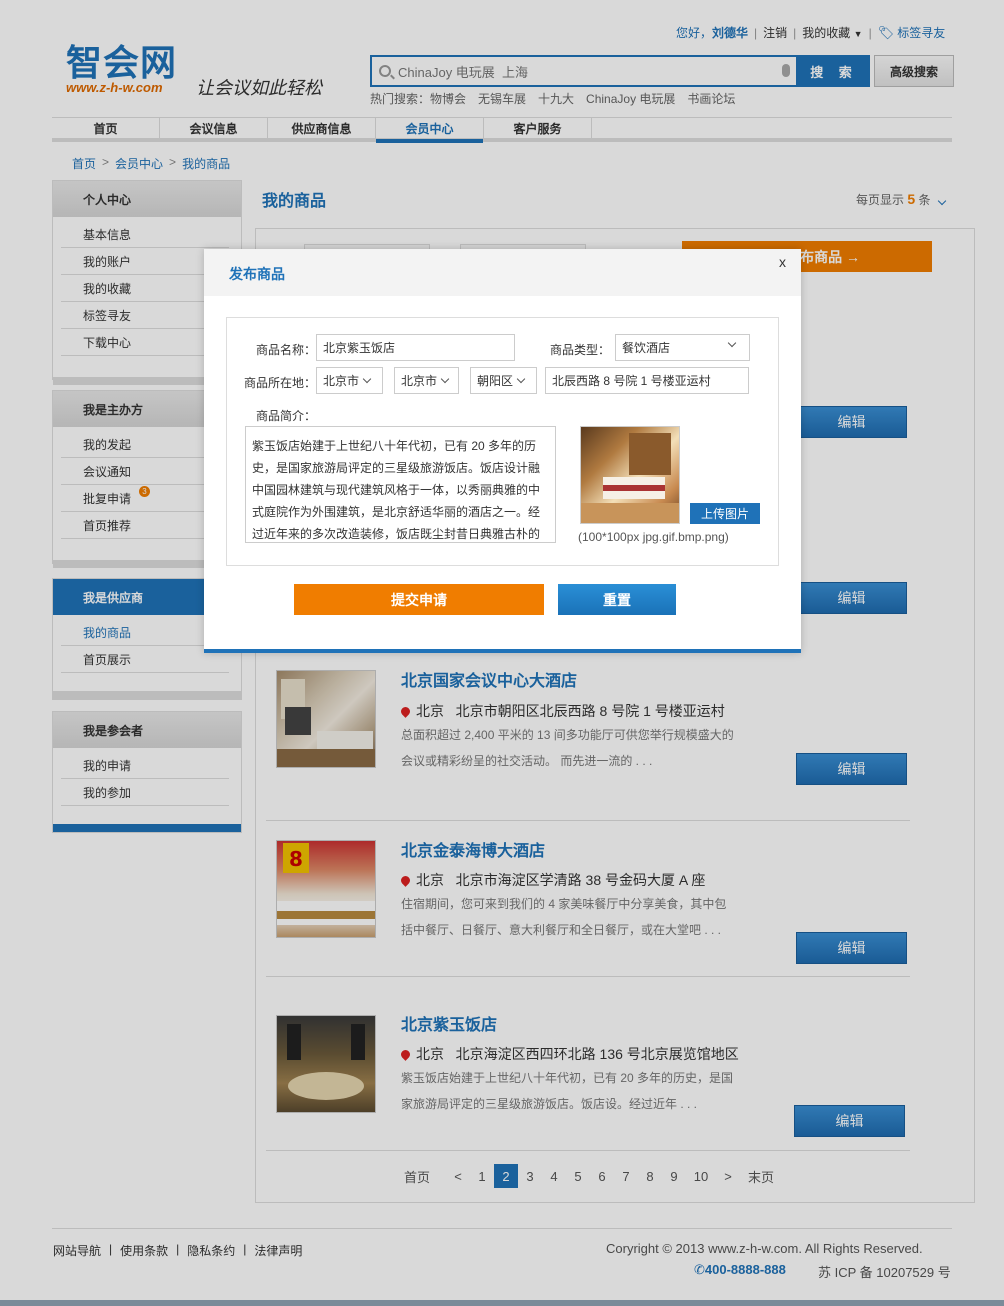 The image size is (1004, 1306). Describe the element at coordinates (415, 347) in the screenshot. I see `product-name-input: 北京紫玉饭店` at that location.